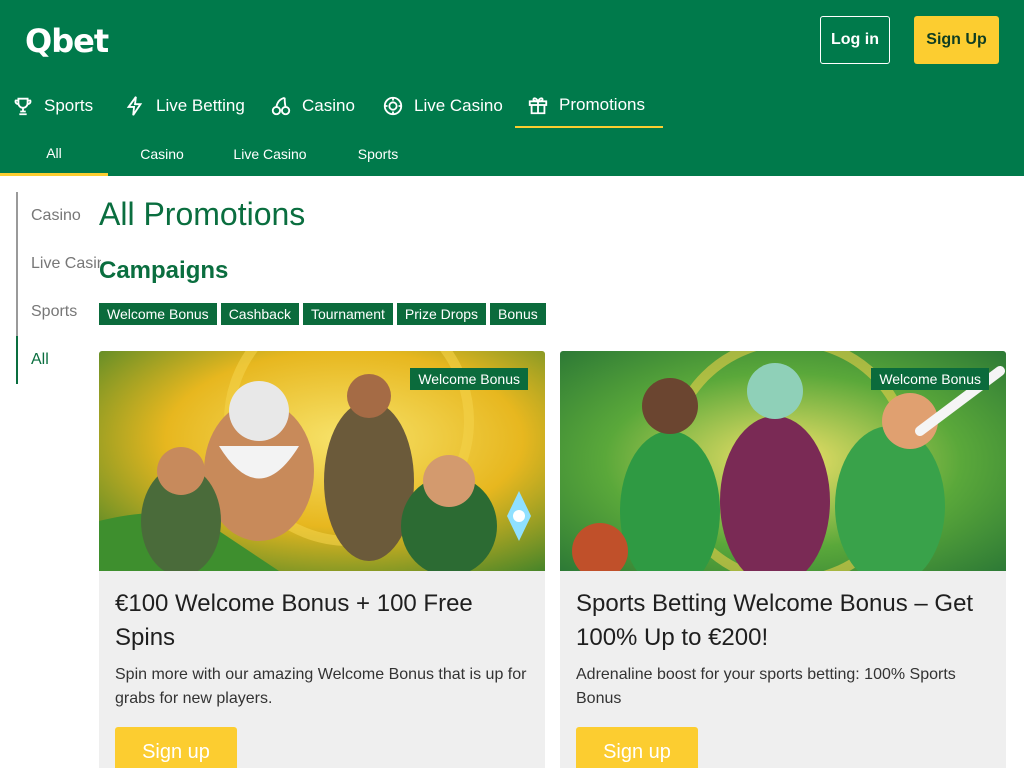  What do you see at coordinates (66, 216) in the screenshot?
I see `sidenav-item-casino: Casino` at bounding box center [66, 216].